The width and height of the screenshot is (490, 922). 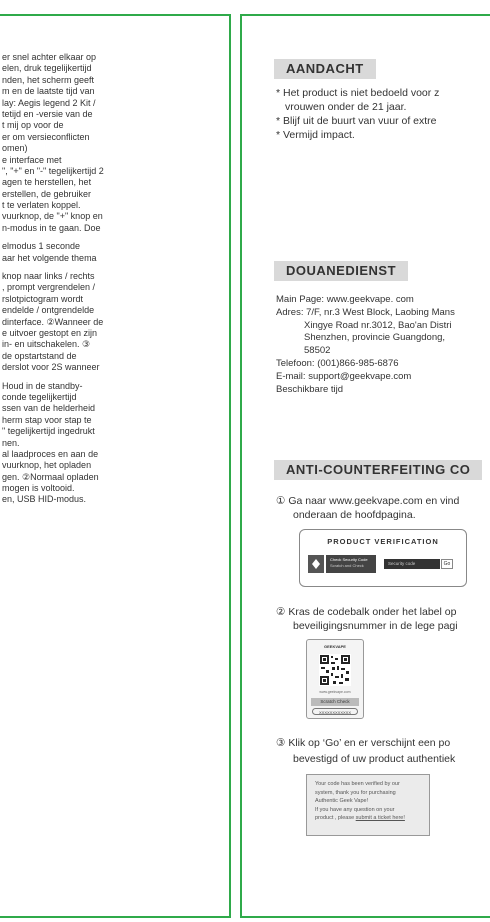 I want to click on left-page-line: de opstartstand de, so click(x=39, y=355).